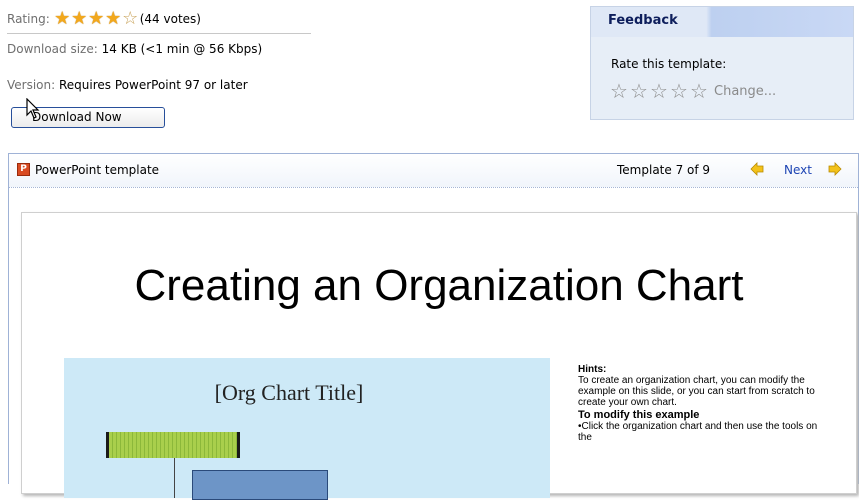 Image resolution: width=859 pixels, height=500 pixels. Describe the element at coordinates (159, 33) in the screenshot. I see `divider` at that location.